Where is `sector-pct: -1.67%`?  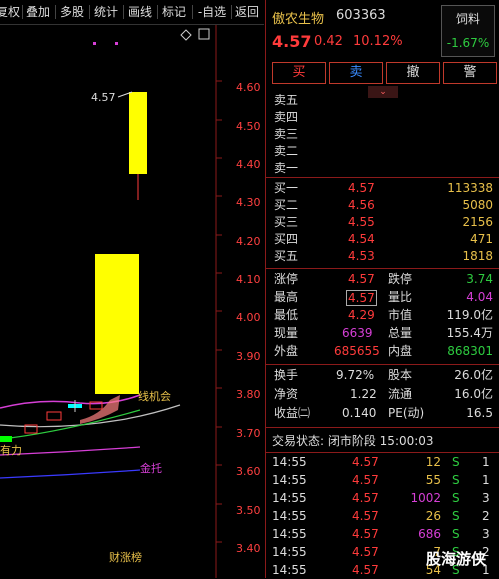 sector-pct: -1.67% is located at coordinates (468, 43).